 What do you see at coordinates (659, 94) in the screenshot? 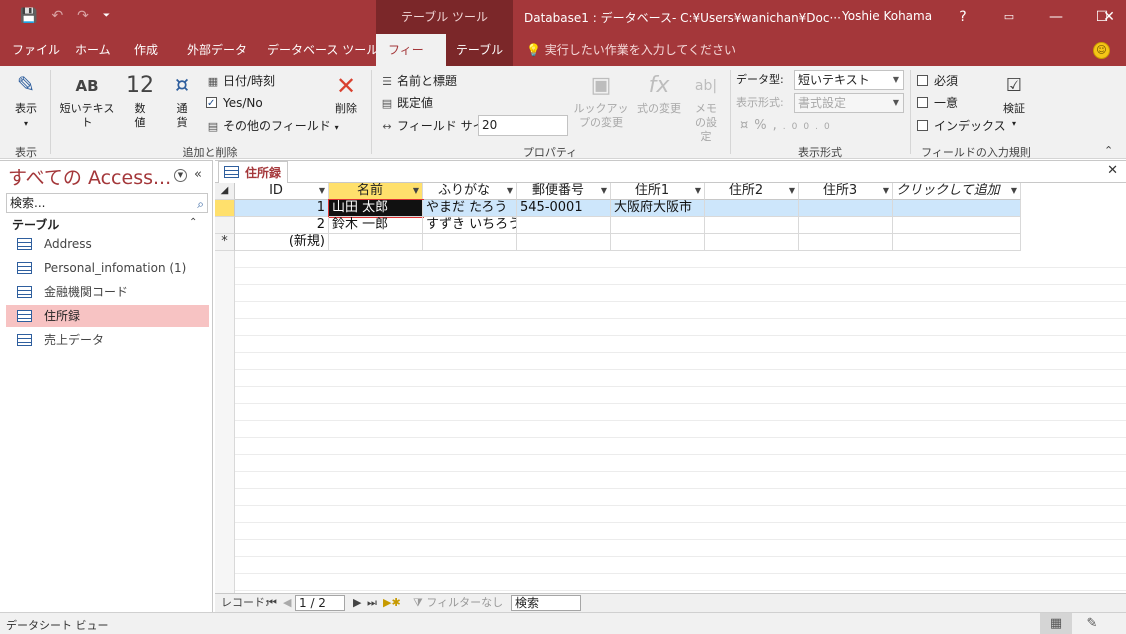
I see `modify-expression-button: fx 式の変更` at bounding box center [659, 94].